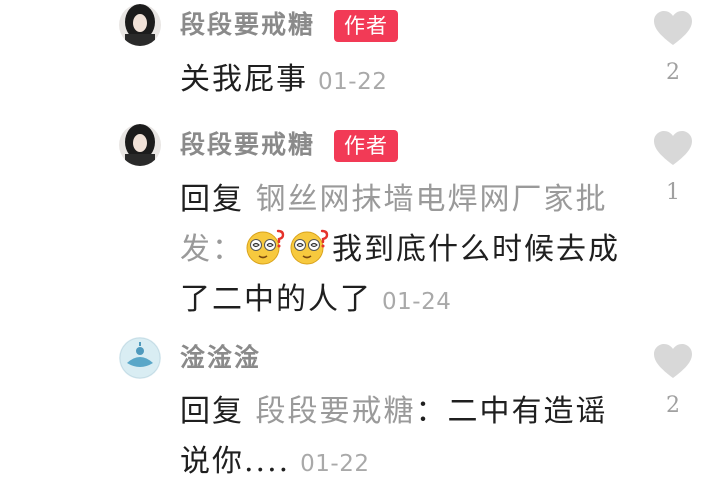 The width and height of the screenshot is (720, 500). Describe the element at coordinates (220, 358) in the screenshot. I see `author-name: 淦淦淦` at that location.